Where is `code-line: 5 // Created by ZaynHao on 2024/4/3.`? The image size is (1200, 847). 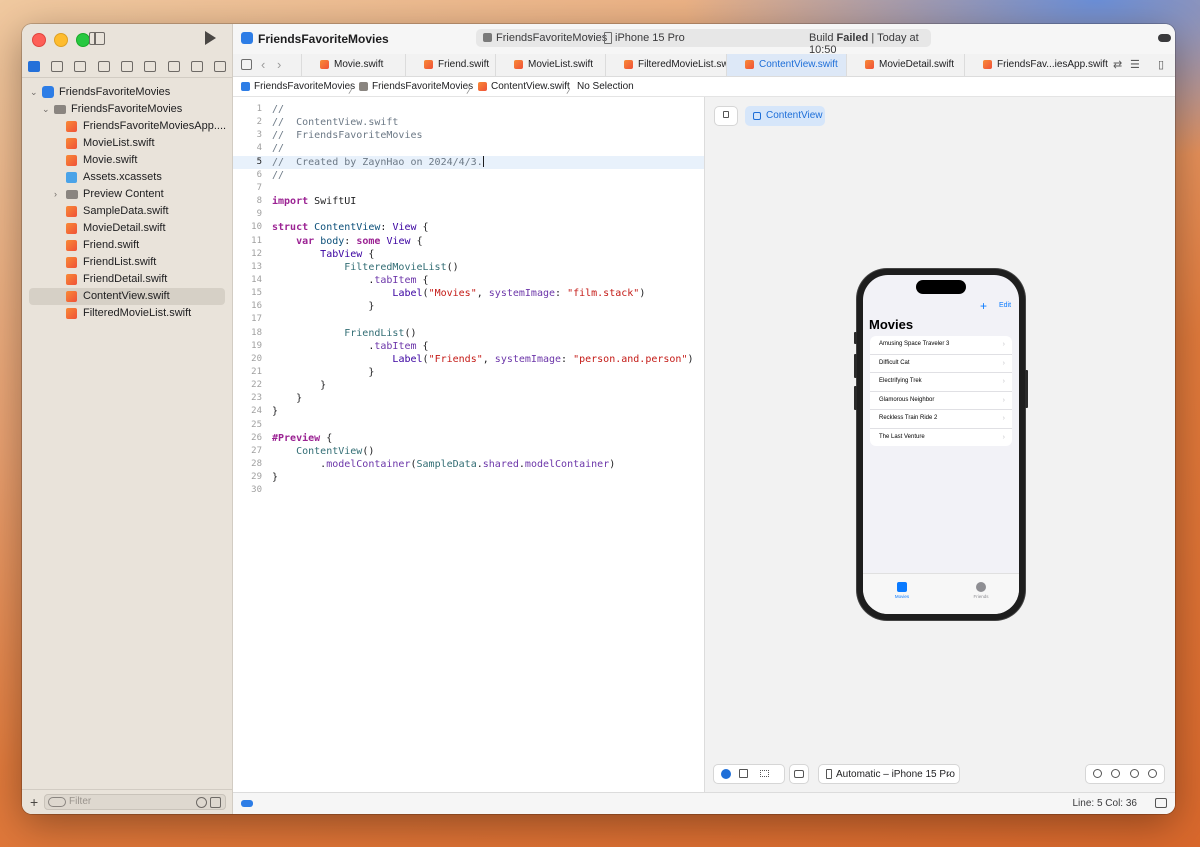 code-line: 5 // Created by ZaynHao on 2024/4/3. is located at coordinates (468, 162).